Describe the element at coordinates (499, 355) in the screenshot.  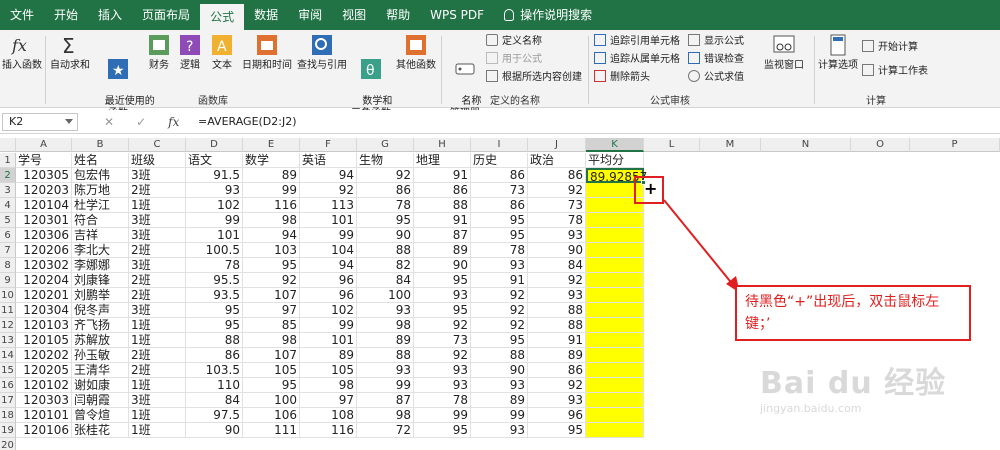
I see `cell-i14: 88` at that location.